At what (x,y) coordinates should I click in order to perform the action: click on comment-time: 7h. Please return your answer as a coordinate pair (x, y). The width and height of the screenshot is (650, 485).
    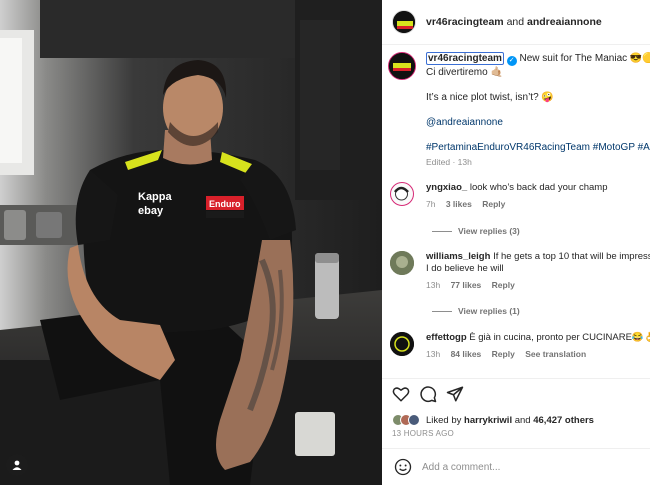
    Looking at the image, I should click on (431, 204).